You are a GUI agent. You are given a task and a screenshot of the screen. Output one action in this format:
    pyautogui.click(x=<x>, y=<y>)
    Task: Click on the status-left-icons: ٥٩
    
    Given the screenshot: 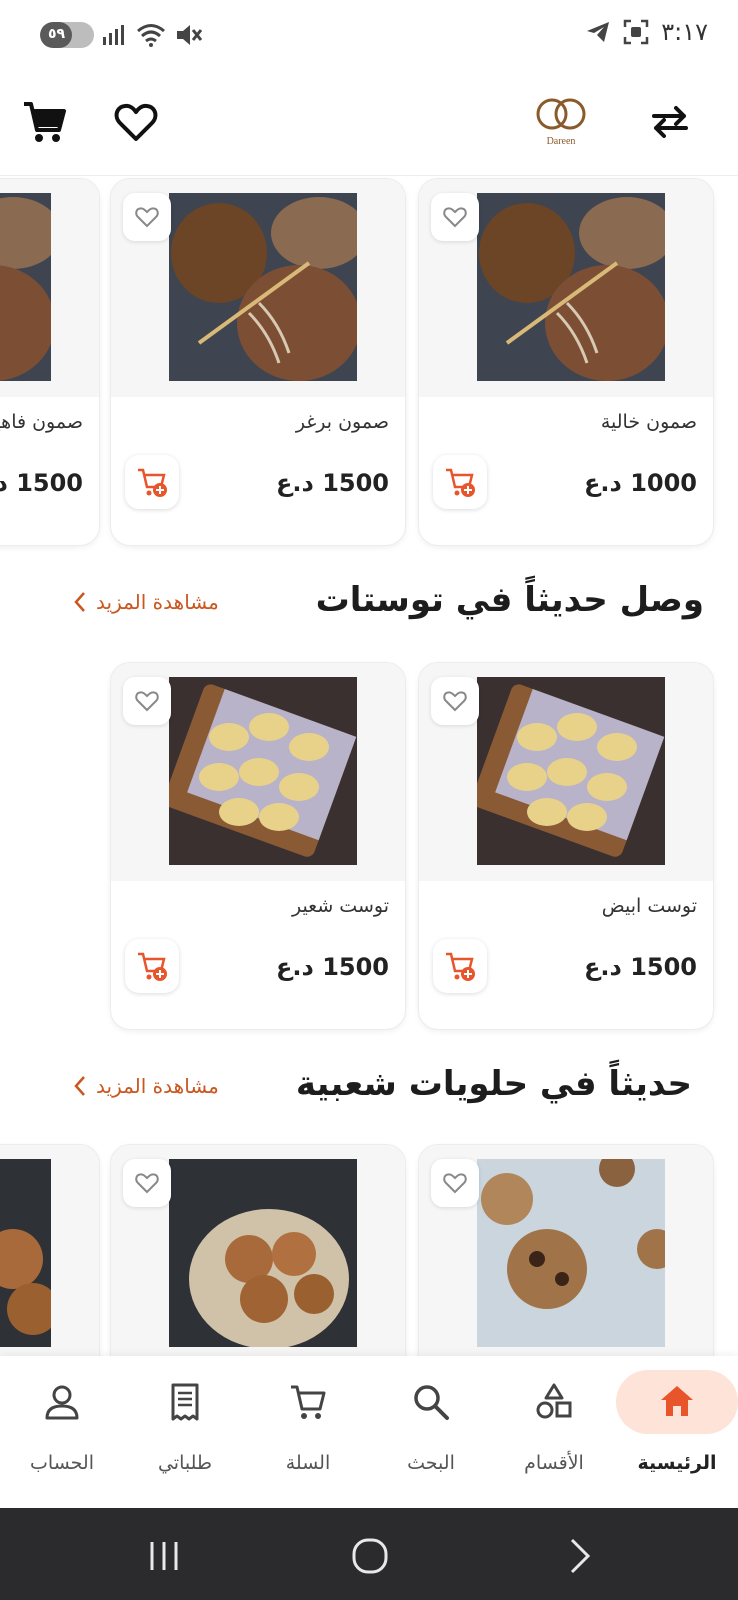 What is the action you would take?
    pyautogui.click(x=121, y=35)
    